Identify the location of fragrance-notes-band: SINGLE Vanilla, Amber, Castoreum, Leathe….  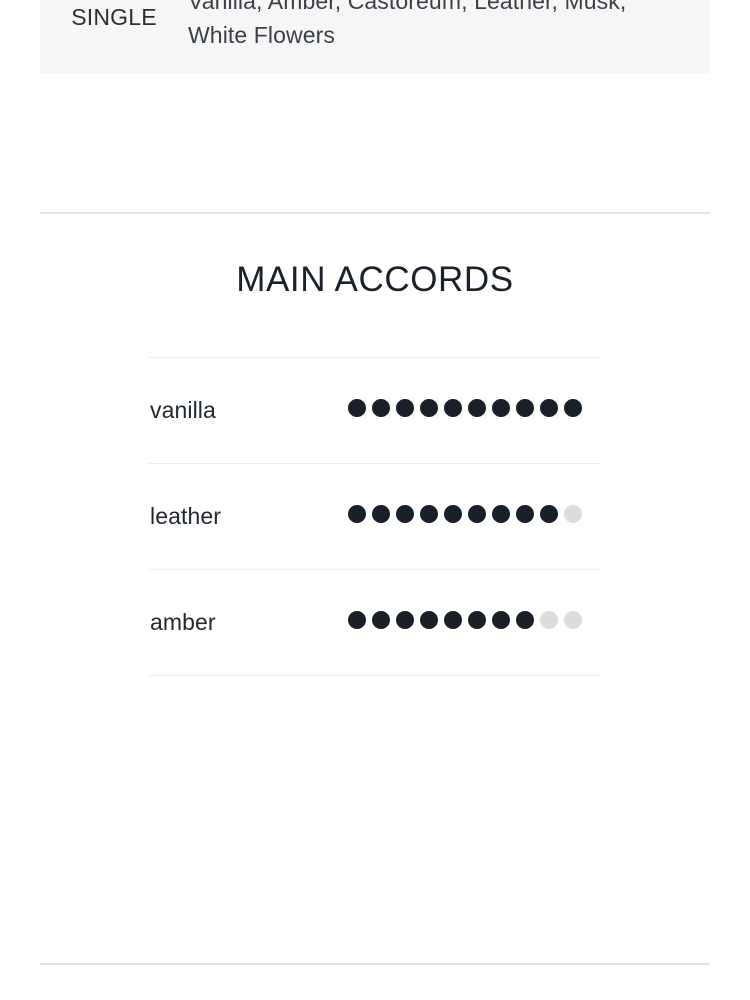
(375, 37).